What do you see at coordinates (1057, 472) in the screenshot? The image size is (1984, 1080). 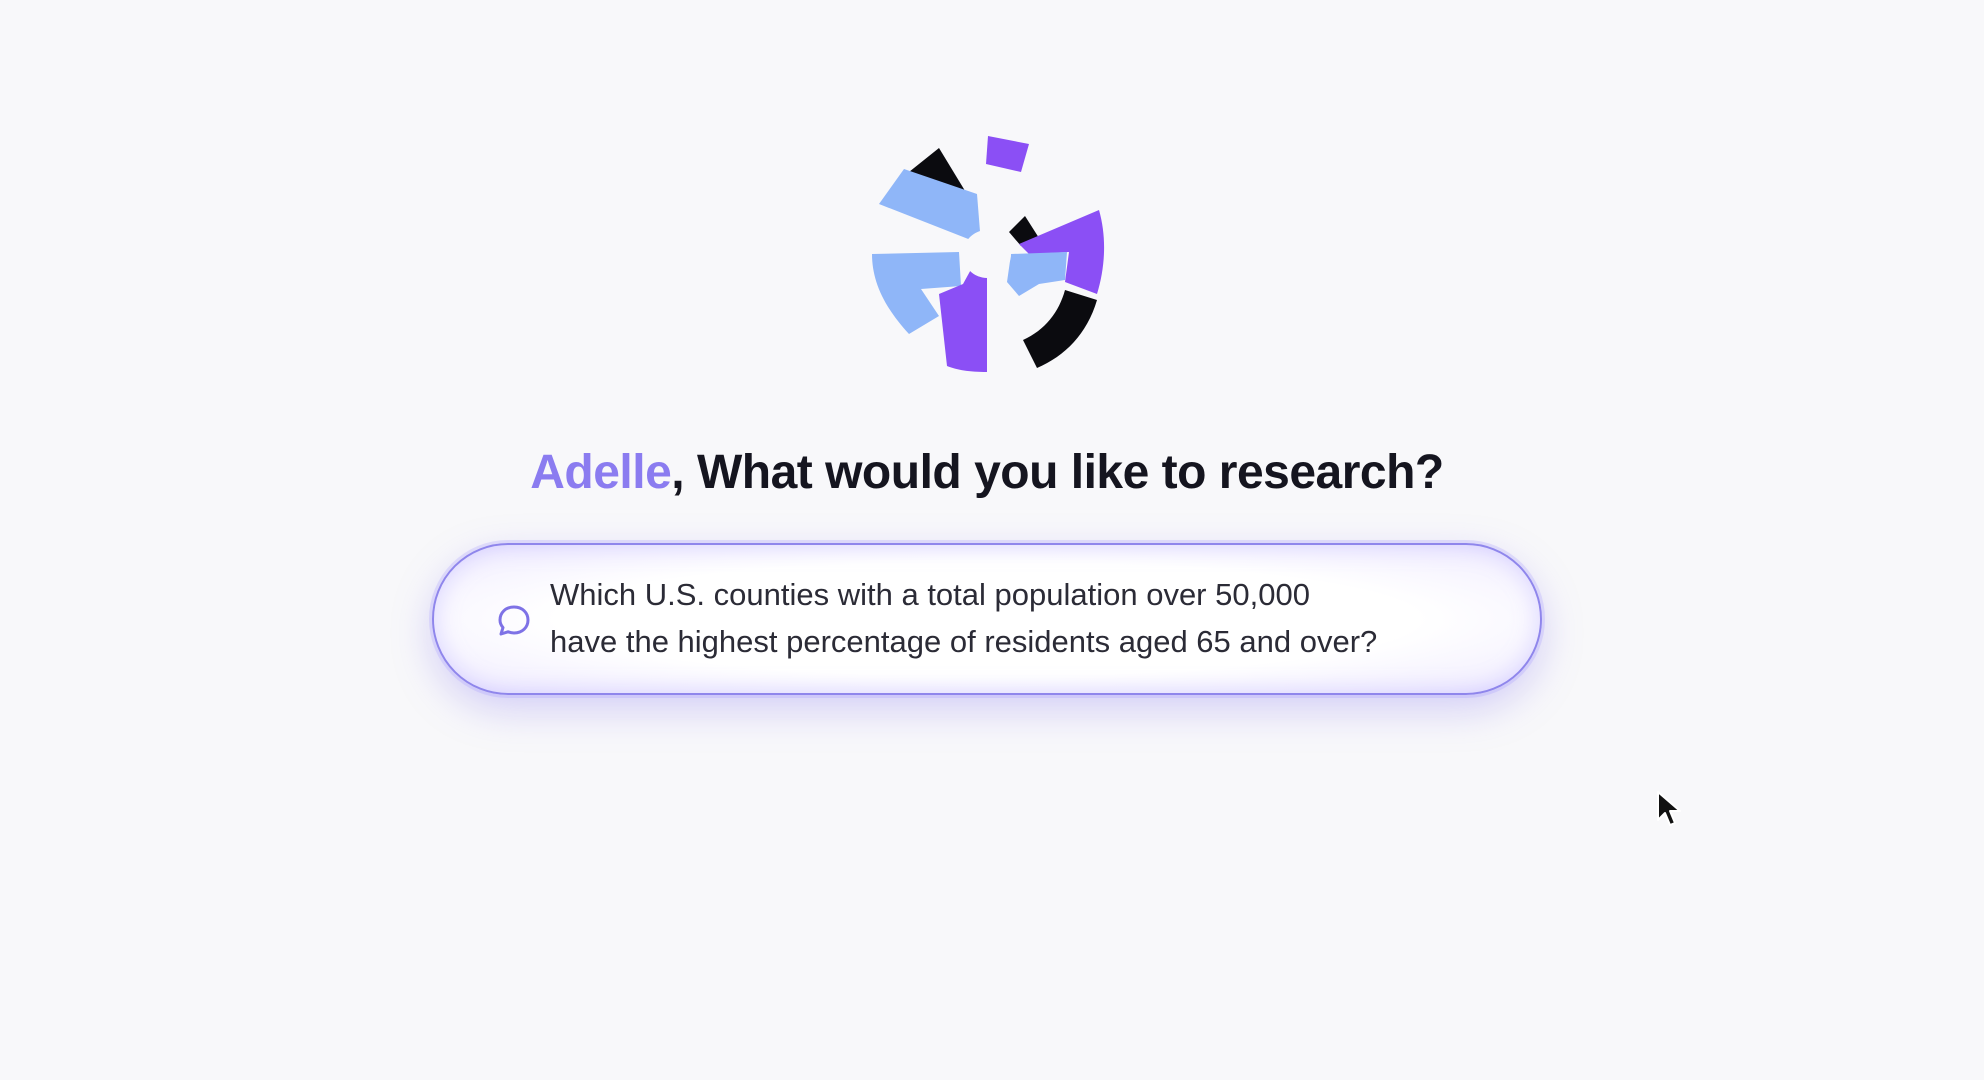 I see `title-question: , What would you like to research?` at bounding box center [1057, 472].